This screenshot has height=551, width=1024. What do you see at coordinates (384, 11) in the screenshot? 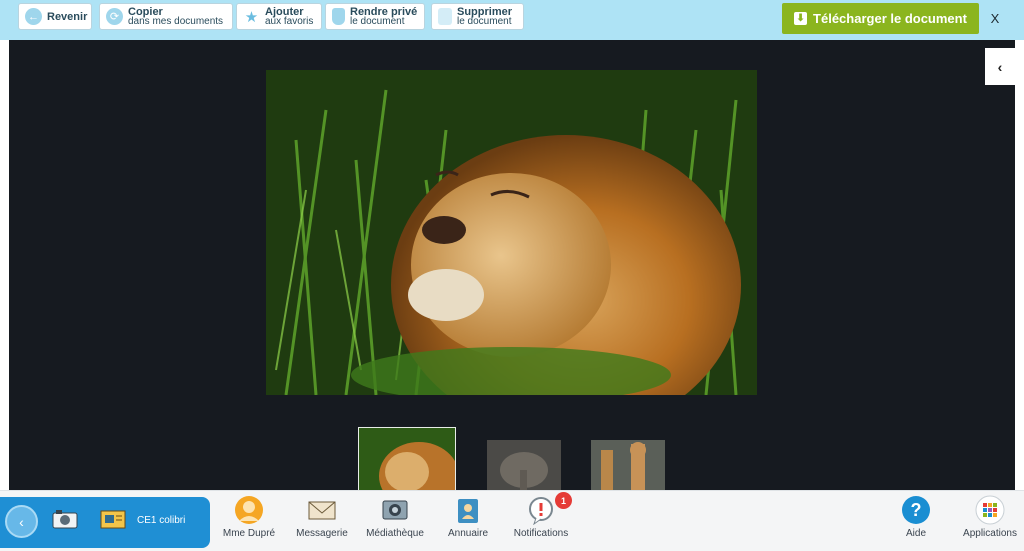
I see `private-label: Rendre privé` at bounding box center [384, 11].